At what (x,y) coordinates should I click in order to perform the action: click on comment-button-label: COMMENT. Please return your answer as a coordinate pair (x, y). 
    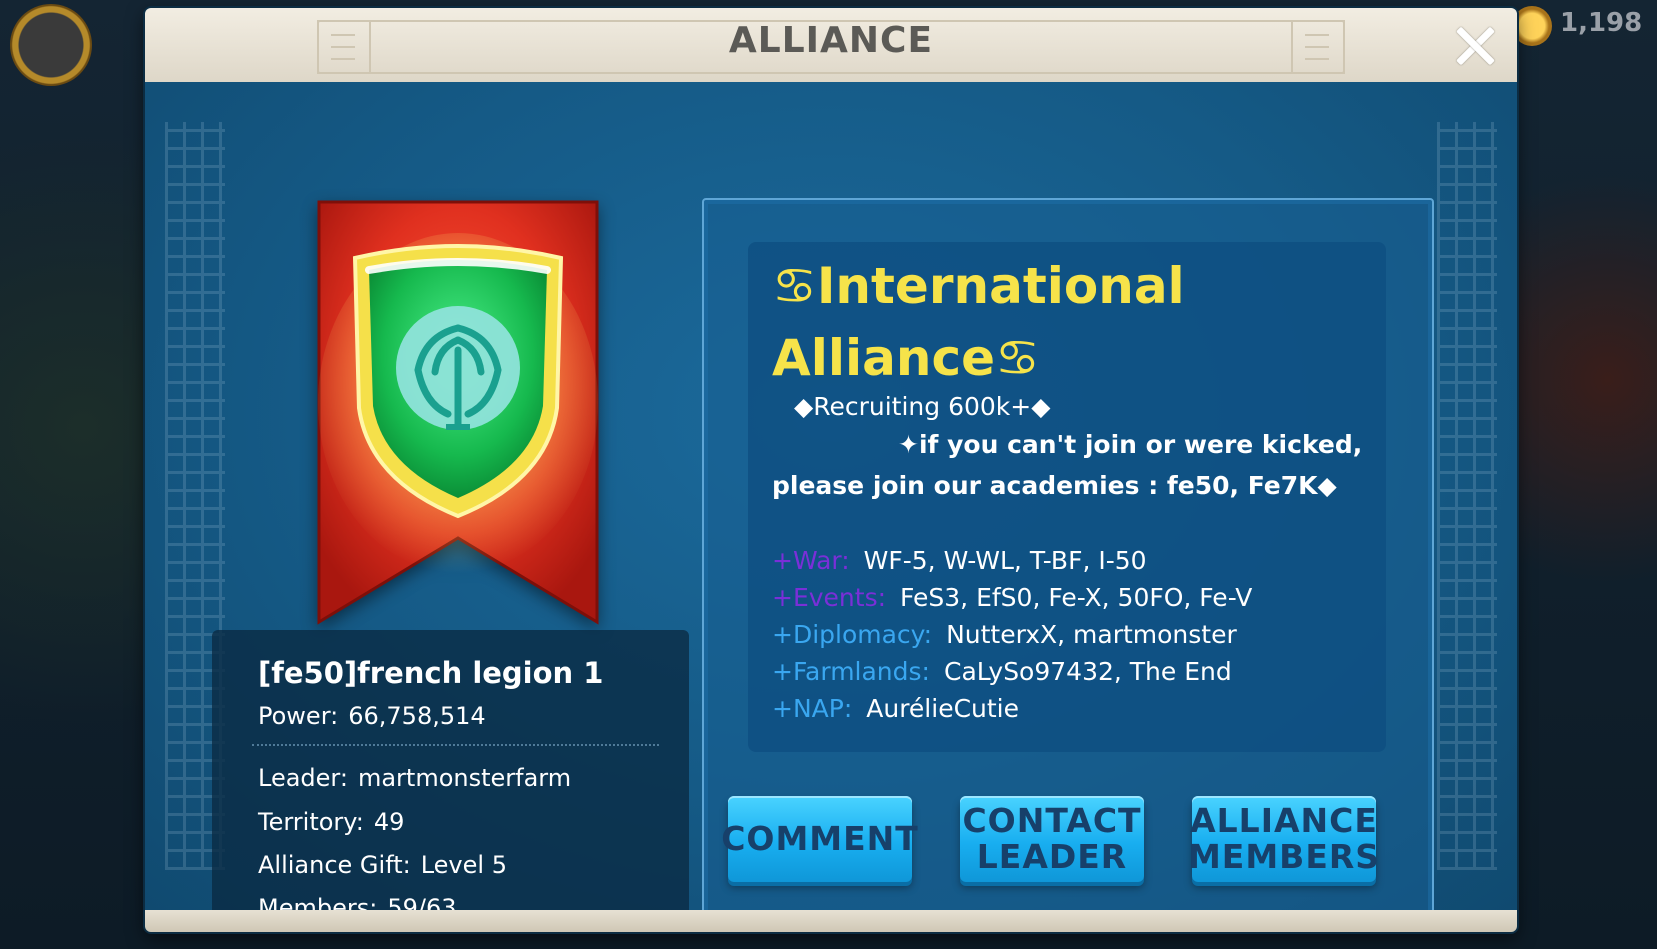
    Looking at the image, I should click on (820, 838).